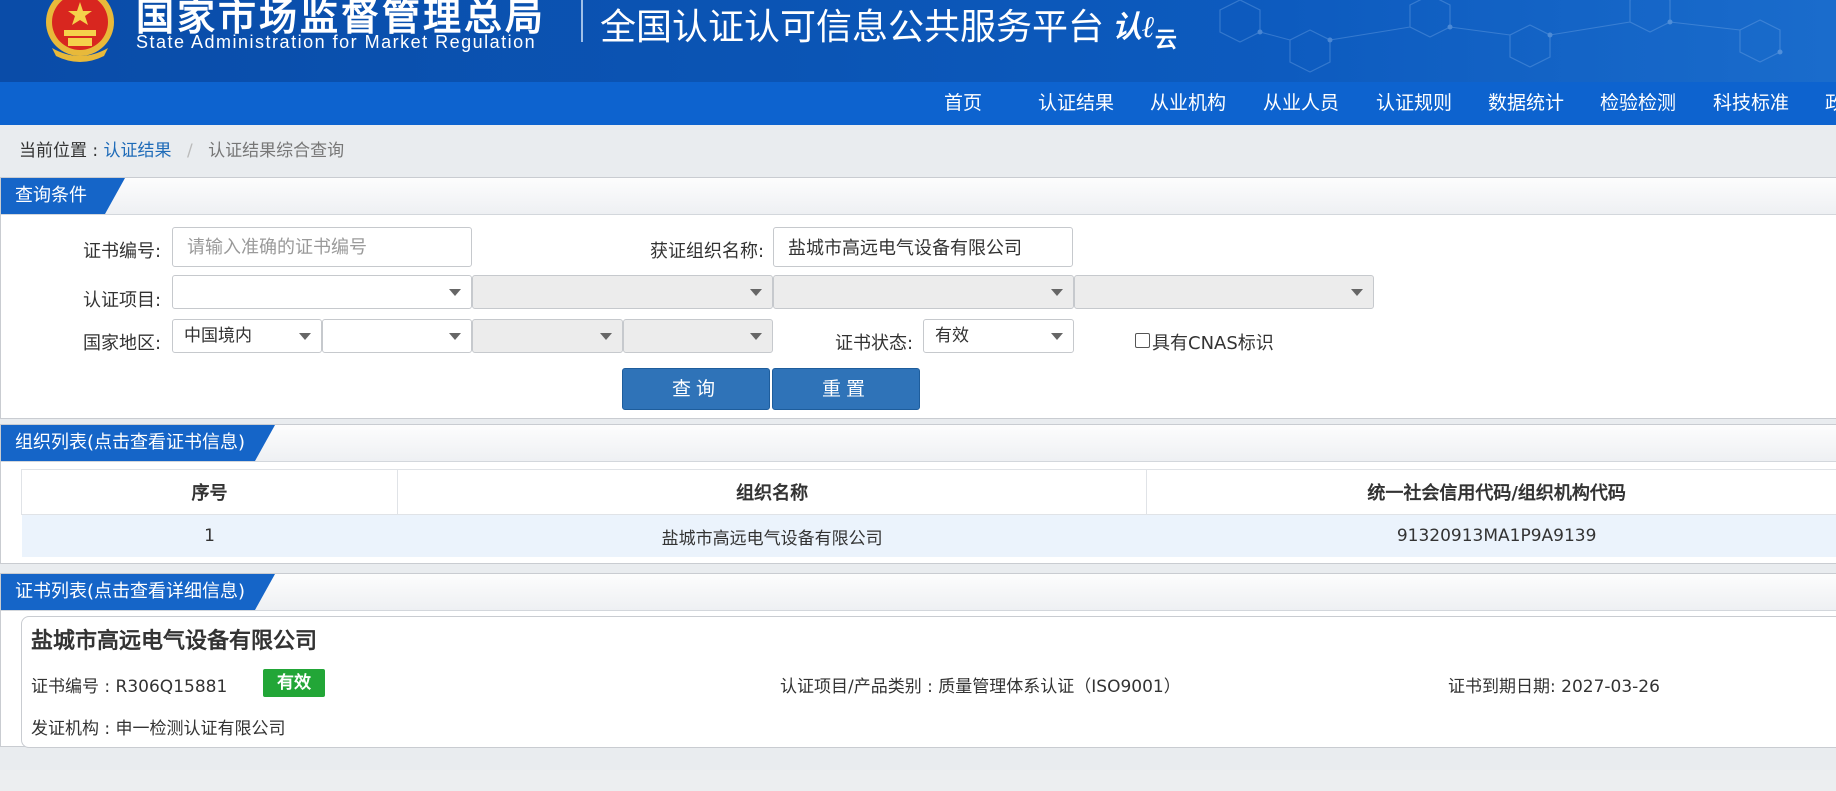 This screenshot has width=1836, height=791. Describe the element at coordinates (1414, 103) in the screenshot. I see `nav-item-cert-rules: 认证规则` at that location.